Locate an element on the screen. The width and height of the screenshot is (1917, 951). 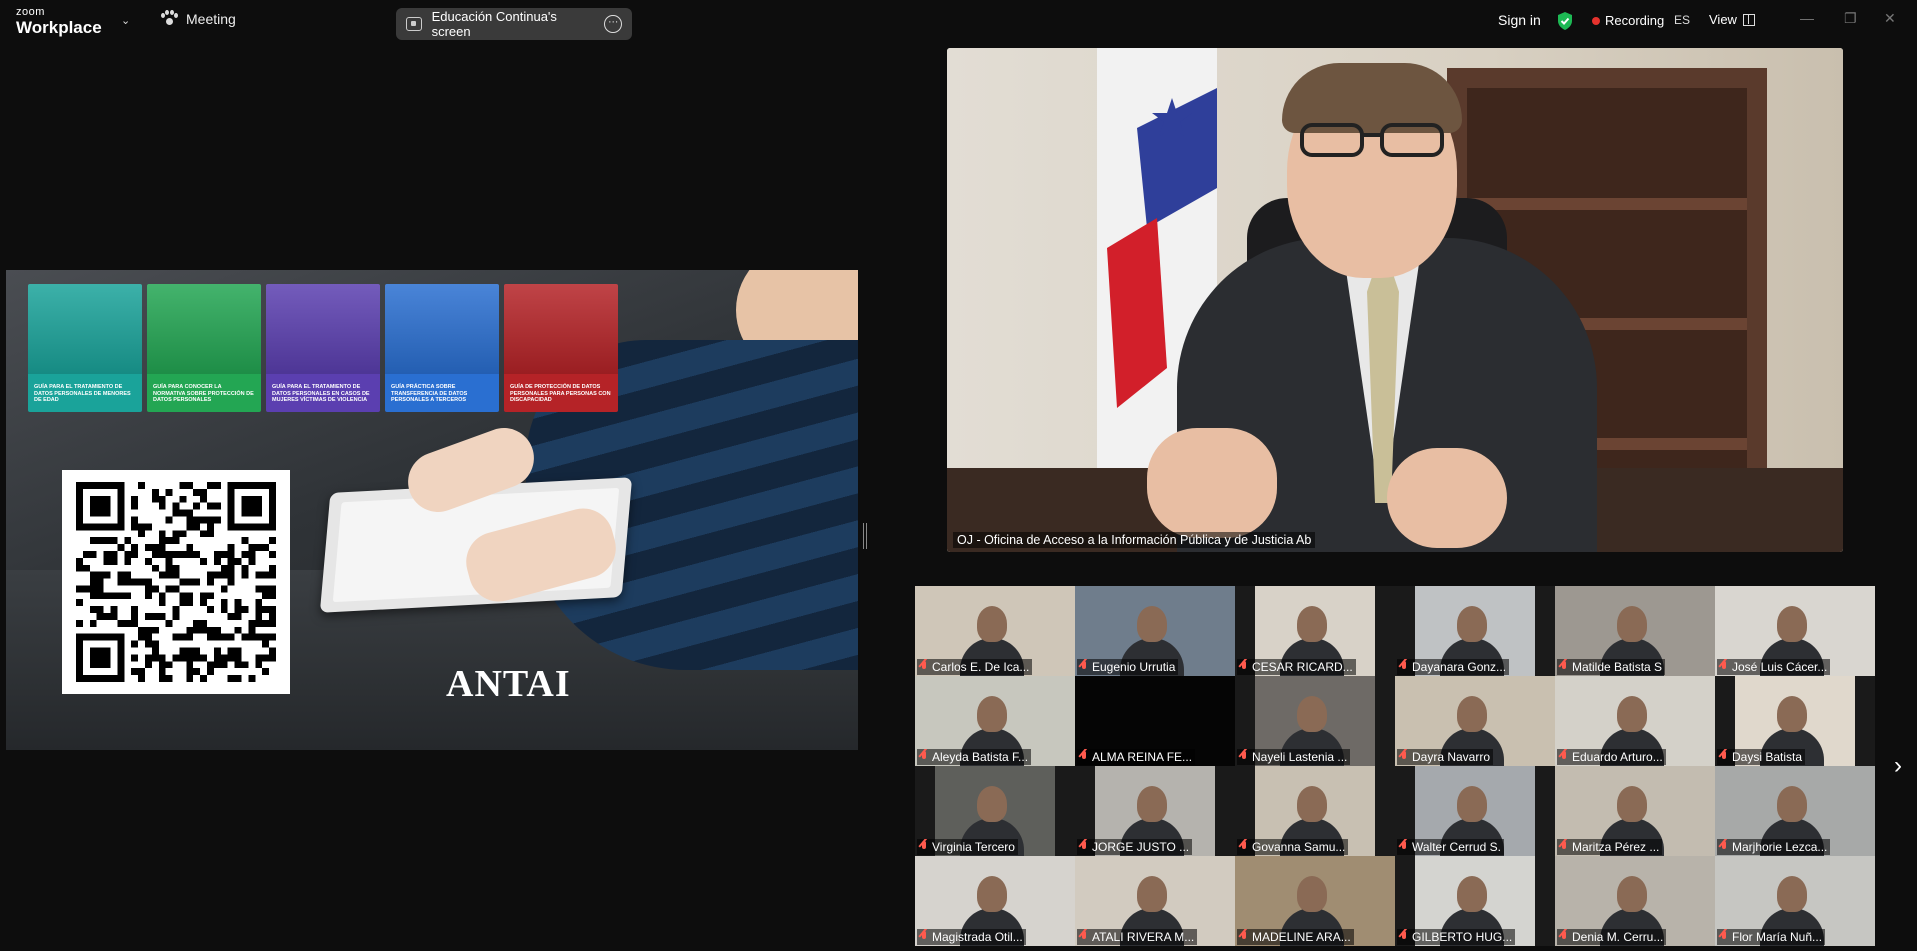
chevron-down-icon: ⌄ is located at coordinates (125, 20).